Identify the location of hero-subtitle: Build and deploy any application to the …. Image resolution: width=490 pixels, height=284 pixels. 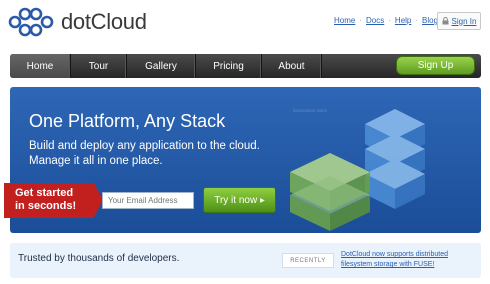
(144, 153).